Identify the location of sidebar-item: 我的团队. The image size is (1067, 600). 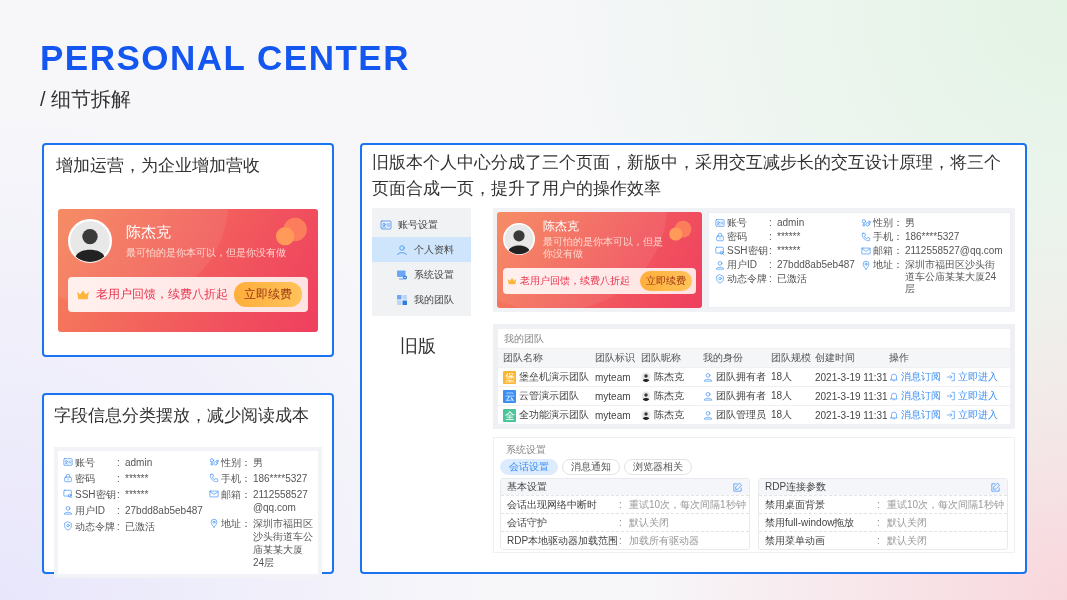
(421, 299).